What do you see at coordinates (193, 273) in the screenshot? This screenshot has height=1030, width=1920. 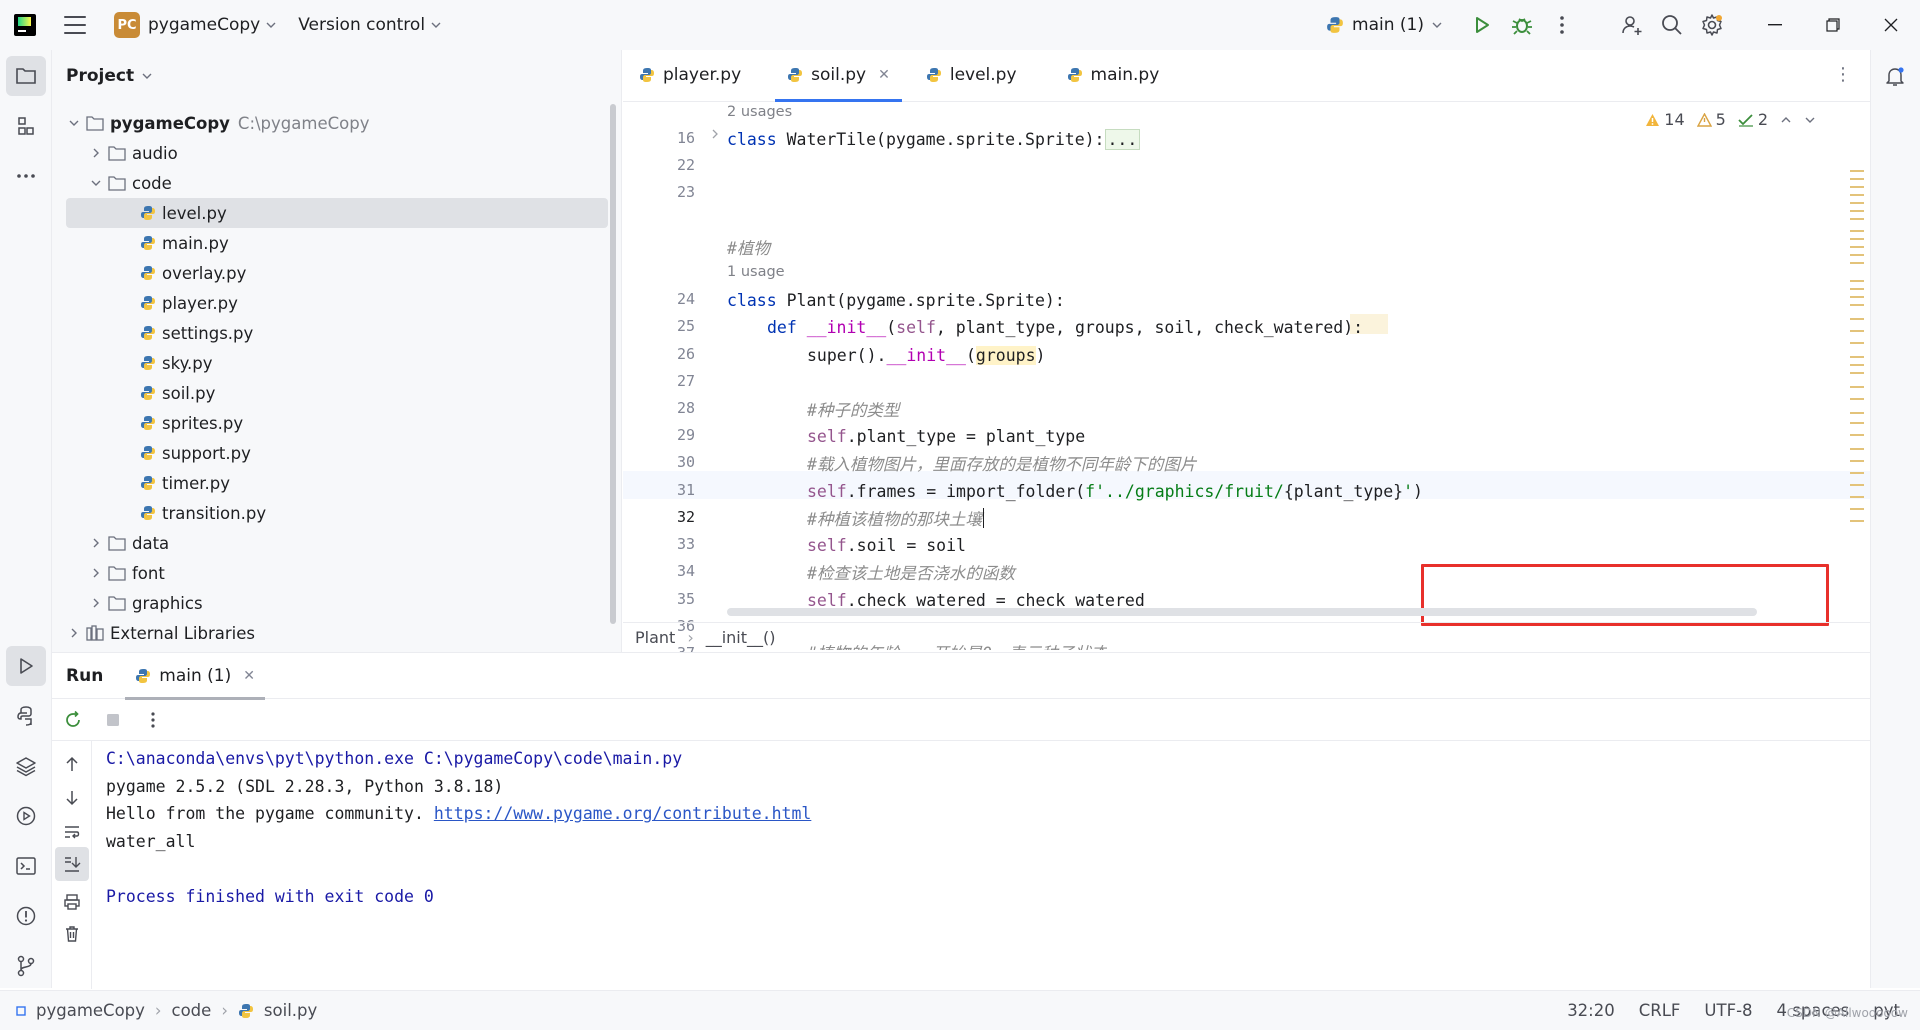 I see `tree-file: overlay.py` at bounding box center [193, 273].